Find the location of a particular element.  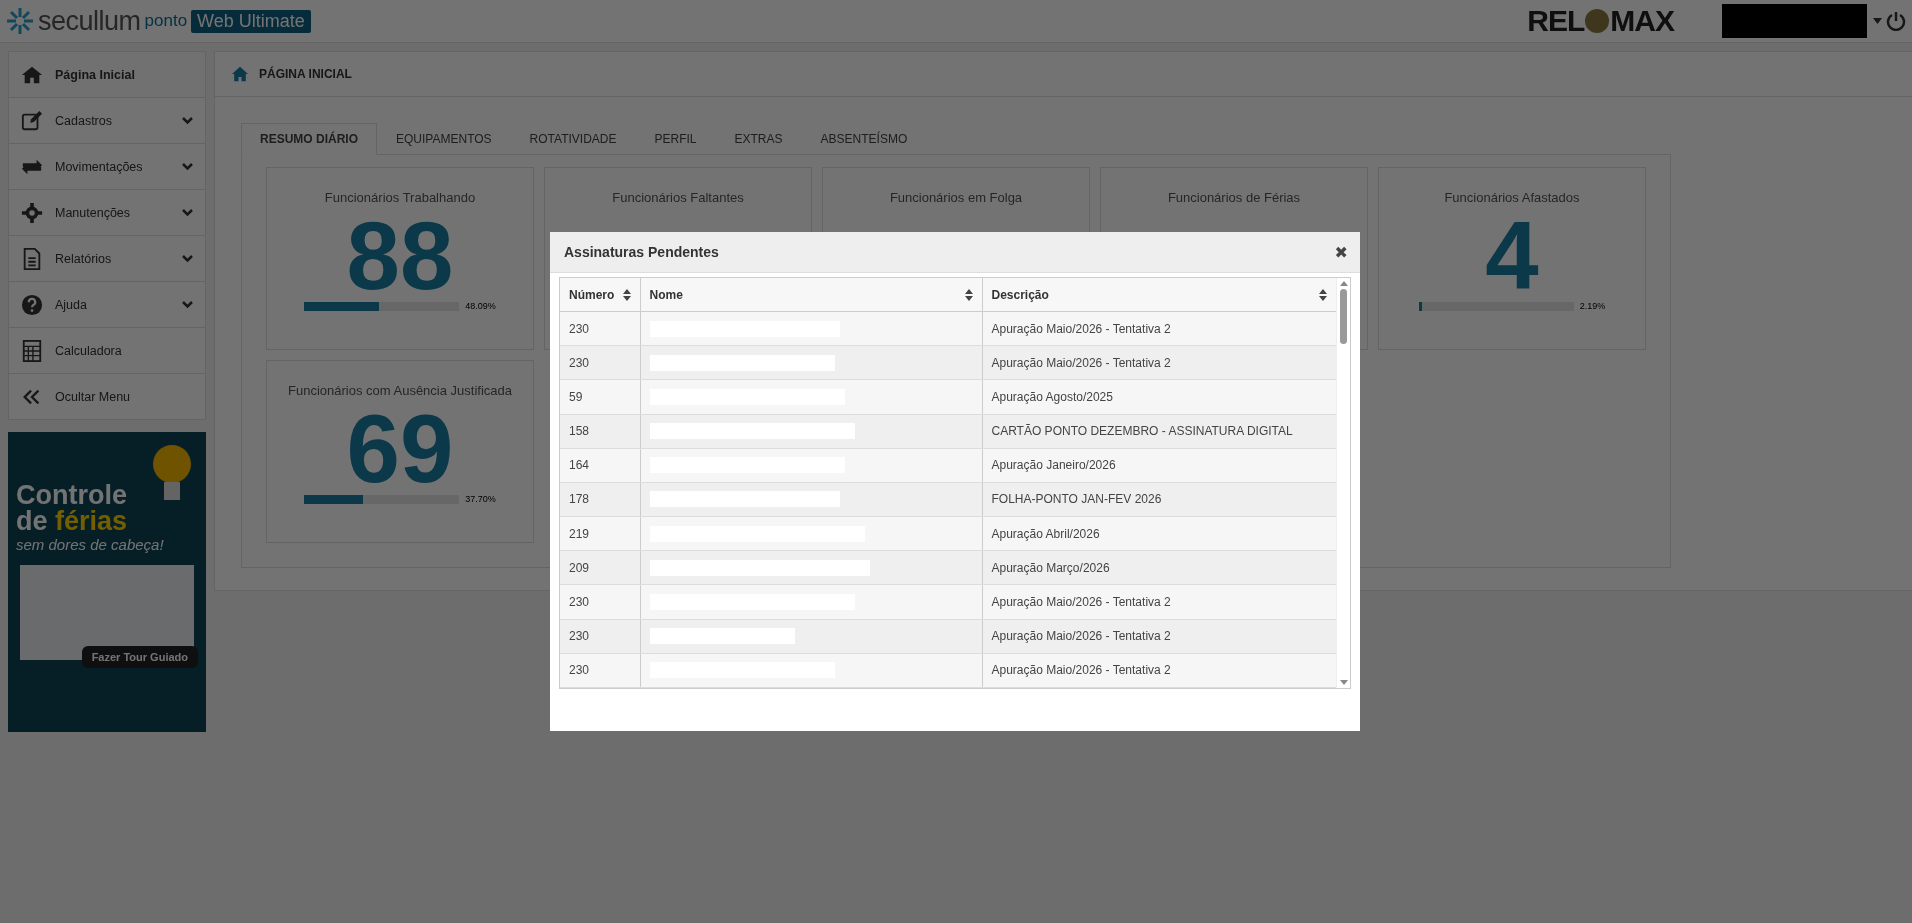

stat-value: 4 is located at coordinates (1512, 256).